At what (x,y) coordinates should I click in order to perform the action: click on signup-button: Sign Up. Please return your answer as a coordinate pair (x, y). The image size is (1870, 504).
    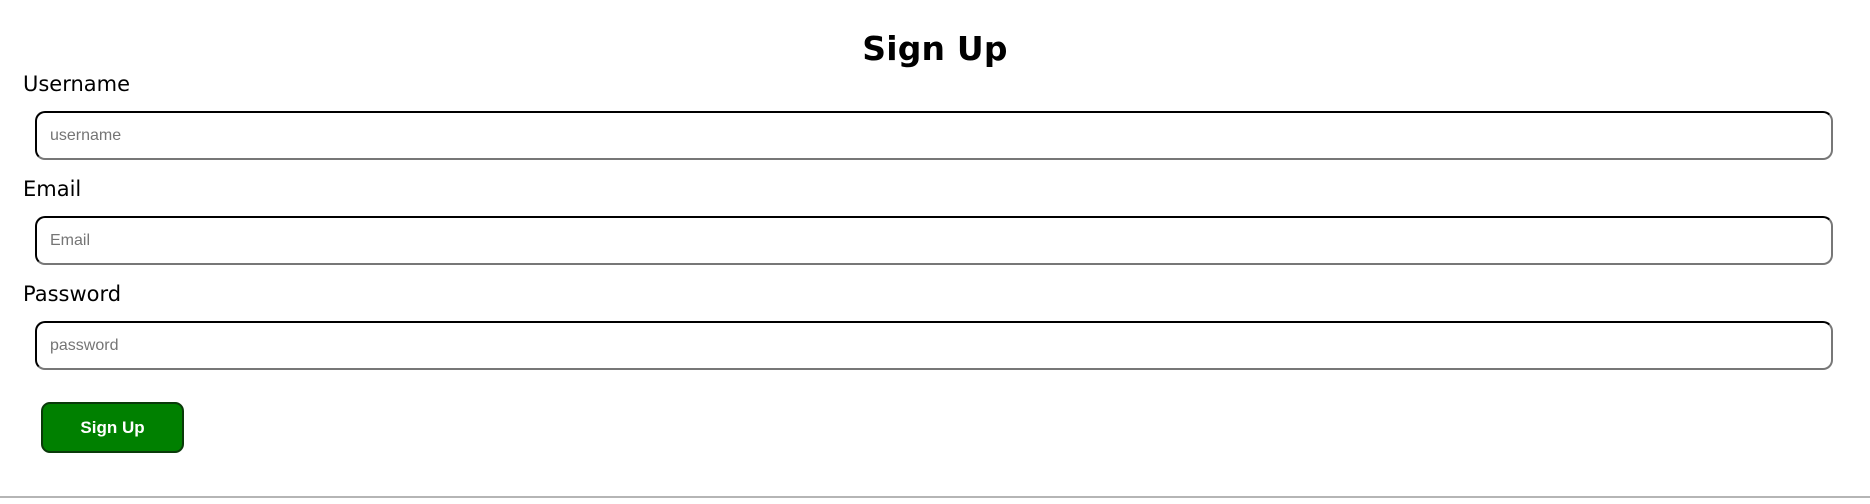
    Looking at the image, I should click on (112, 427).